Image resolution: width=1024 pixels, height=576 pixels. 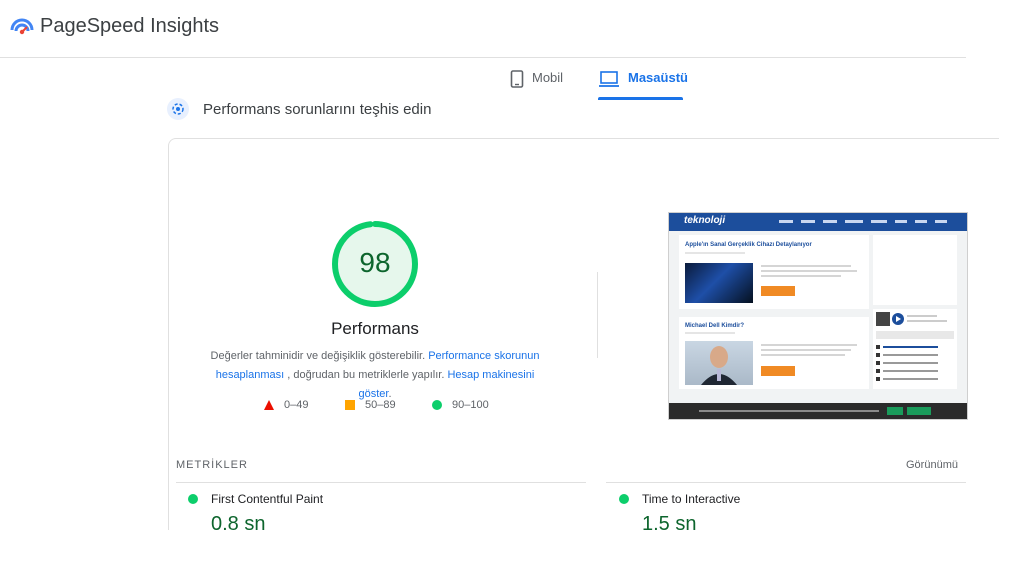 I want to click on pagespeed-logo-icon, so click(x=22, y=28).